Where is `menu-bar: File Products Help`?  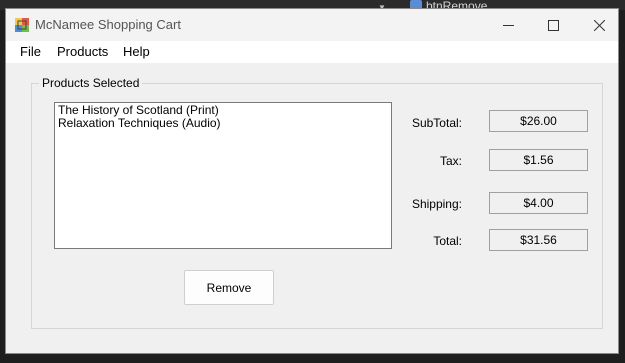
menu-bar: File Products Help is located at coordinates (312, 52).